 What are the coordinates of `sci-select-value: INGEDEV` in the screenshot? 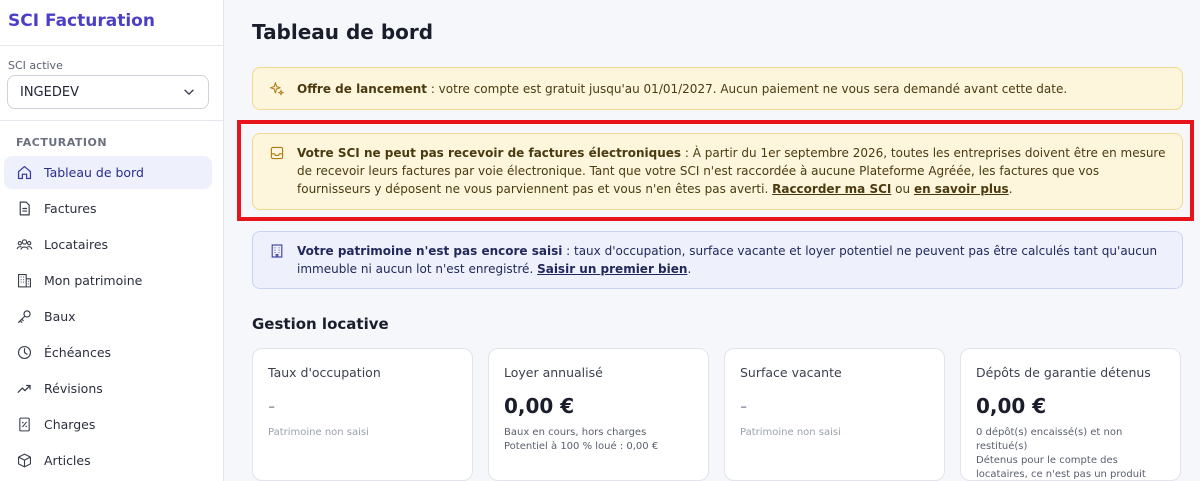 It's located at (49, 92).